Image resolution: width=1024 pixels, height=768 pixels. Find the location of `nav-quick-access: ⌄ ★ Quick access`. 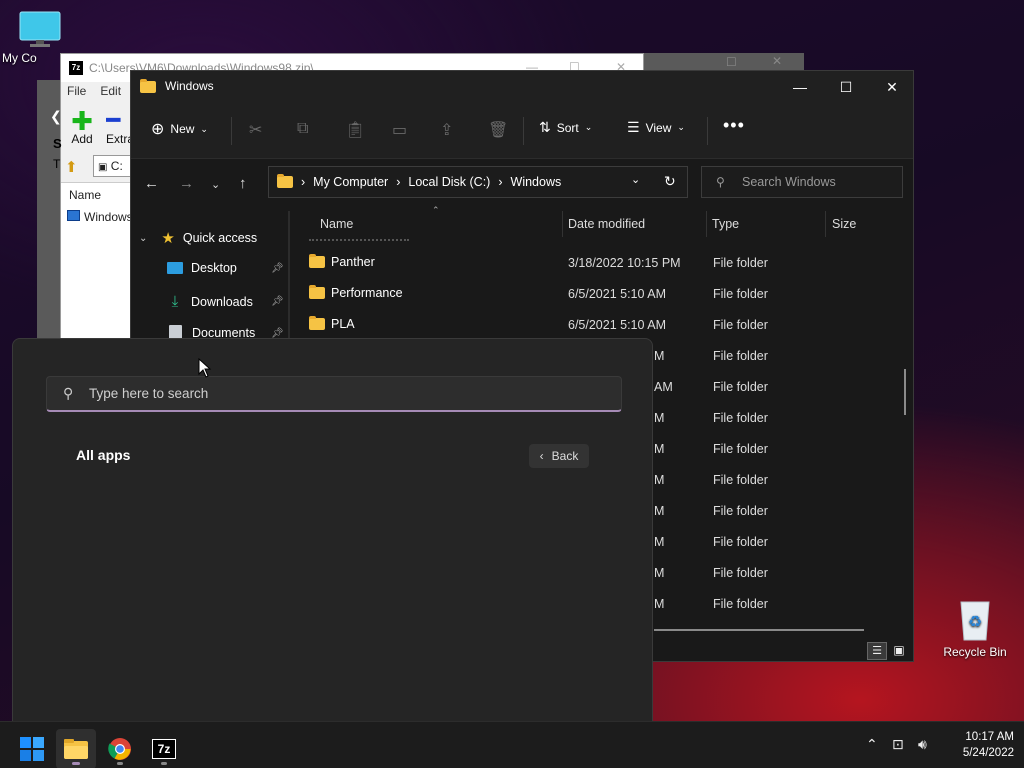

nav-quick-access: ⌄ ★ Quick access is located at coordinates (198, 238).